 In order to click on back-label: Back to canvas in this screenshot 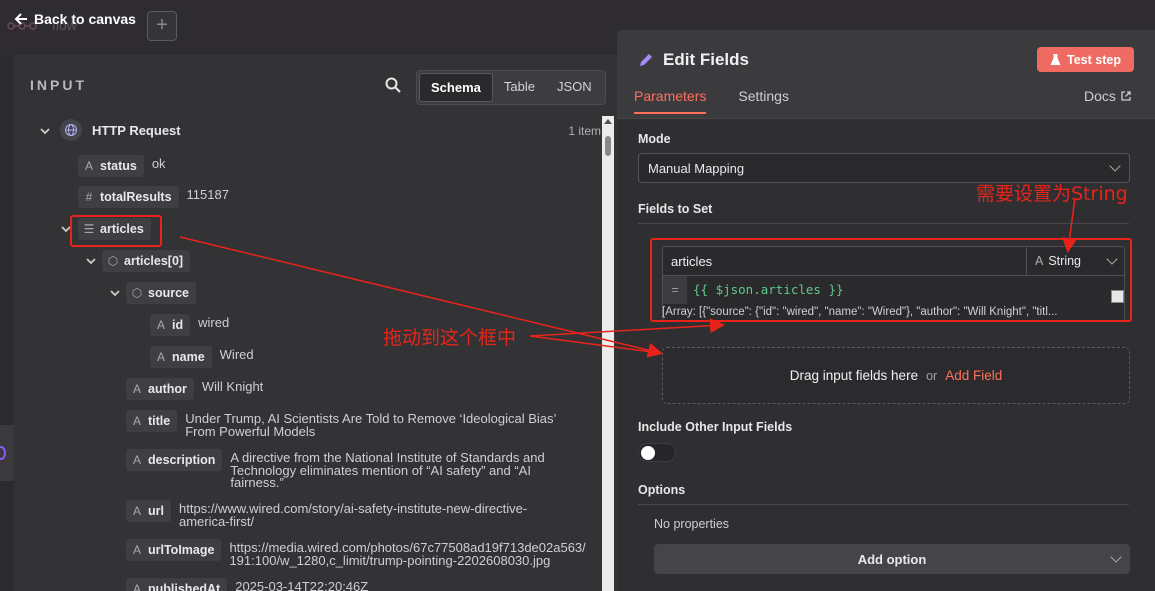, I will do `click(85, 19)`.